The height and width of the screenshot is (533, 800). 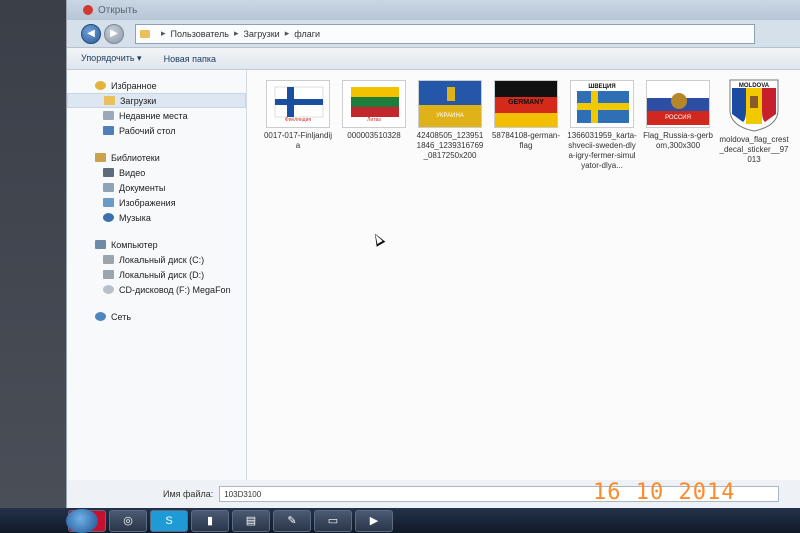 I want to click on window-title: Открыть, so click(x=118, y=10).